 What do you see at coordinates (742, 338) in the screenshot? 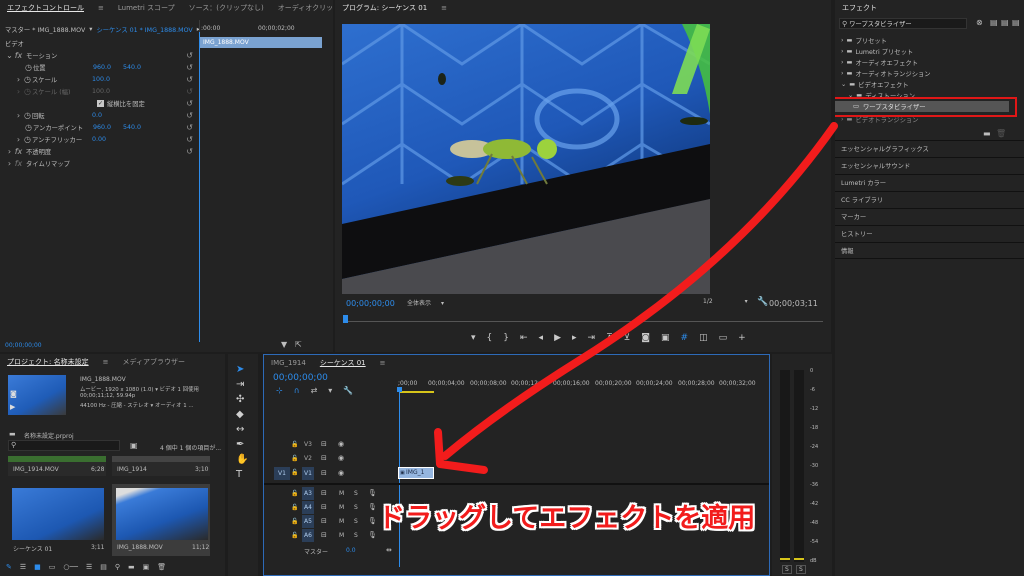
I see `plus-icon: +` at bounding box center [742, 338].